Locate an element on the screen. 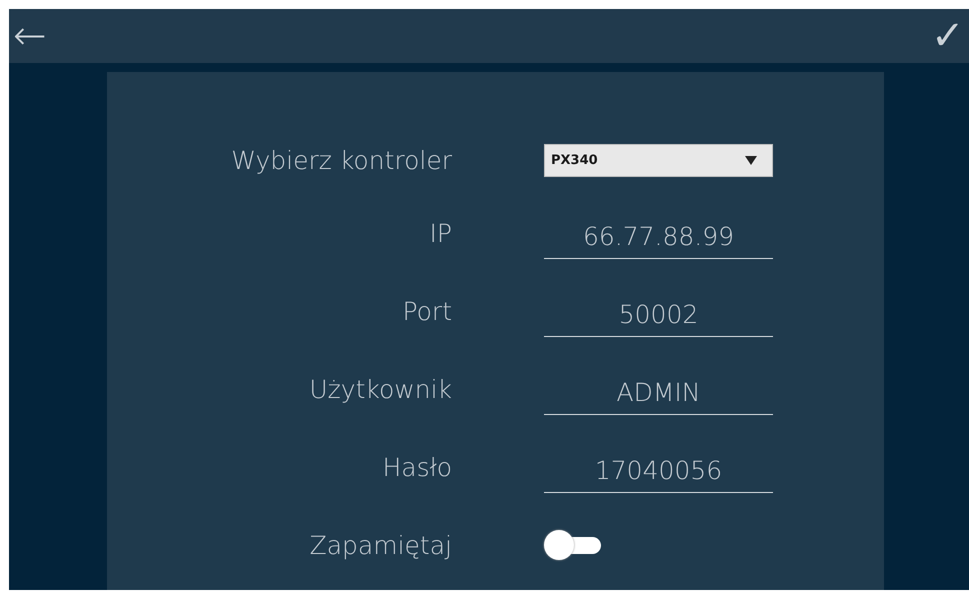  toggle-switch is located at coordinates (572, 545).